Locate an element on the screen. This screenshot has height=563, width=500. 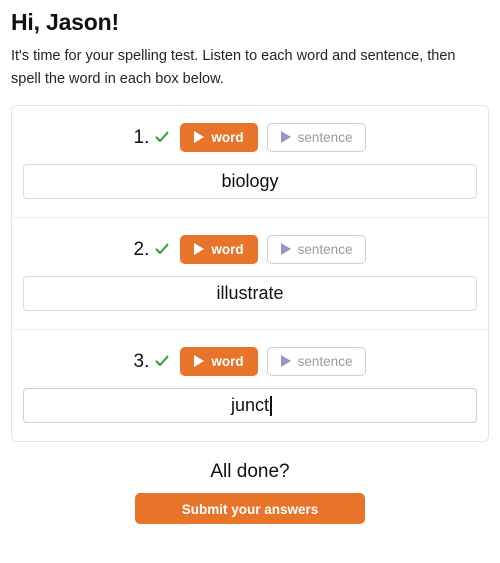
page-title: Hi, Jason! is located at coordinates (65, 22).